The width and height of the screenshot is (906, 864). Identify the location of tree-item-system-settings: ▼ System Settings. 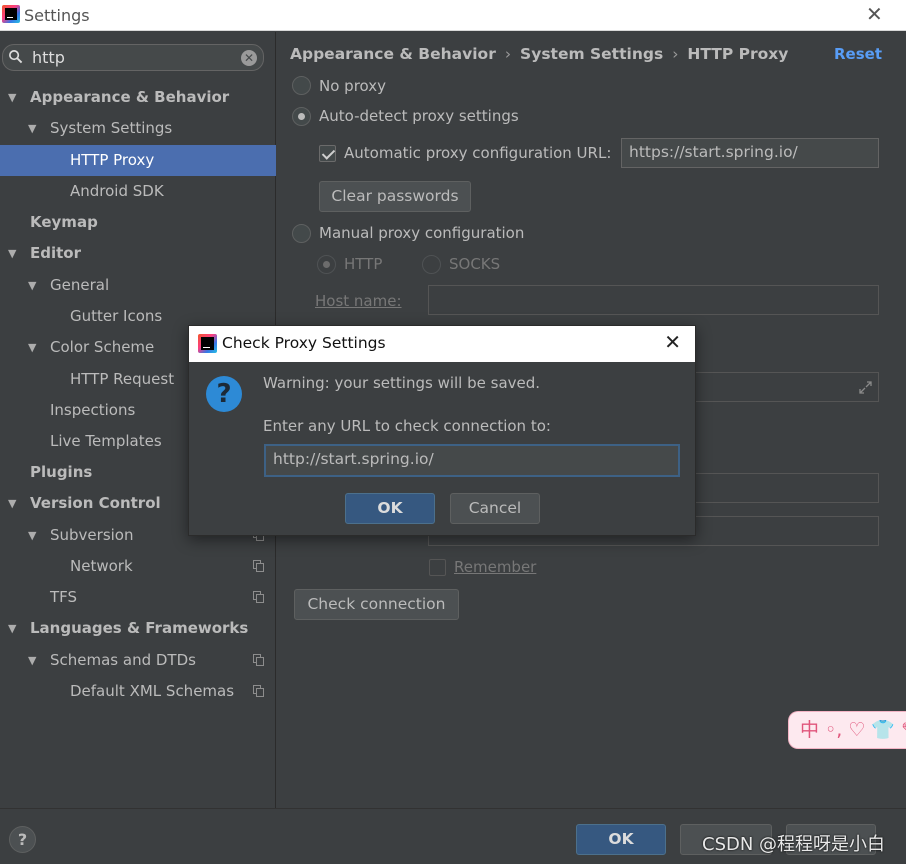
(138, 128).